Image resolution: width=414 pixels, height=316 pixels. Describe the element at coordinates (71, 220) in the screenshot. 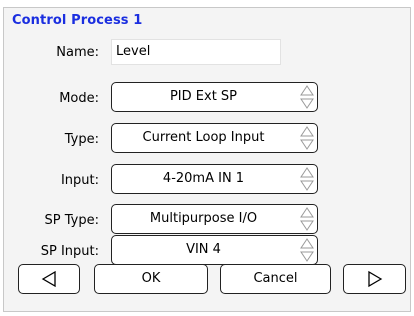

I see `sp-type-label: SP Type:` at that location.